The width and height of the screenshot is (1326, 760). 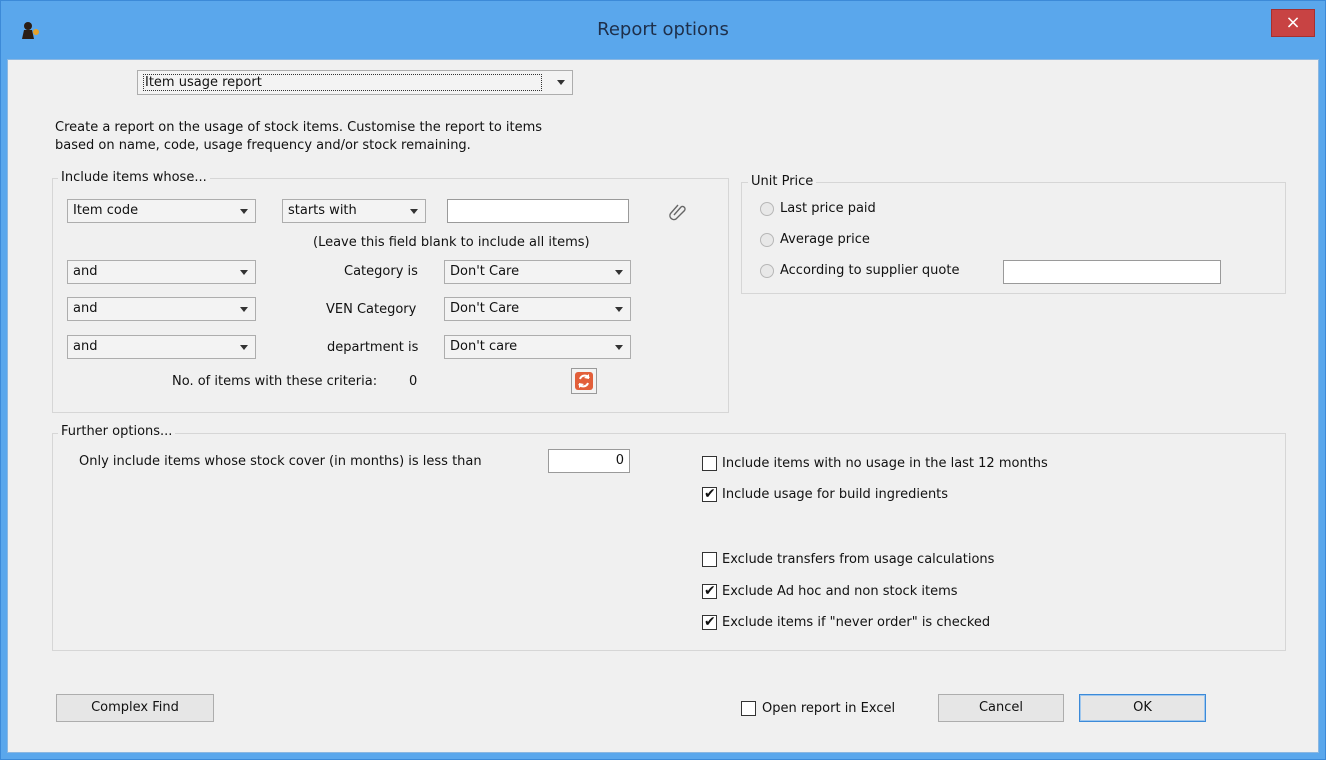 What do you see at coordinates (373, 347) in the screenshot?
I see `department-label: department is` at bounding box center [373, 347].